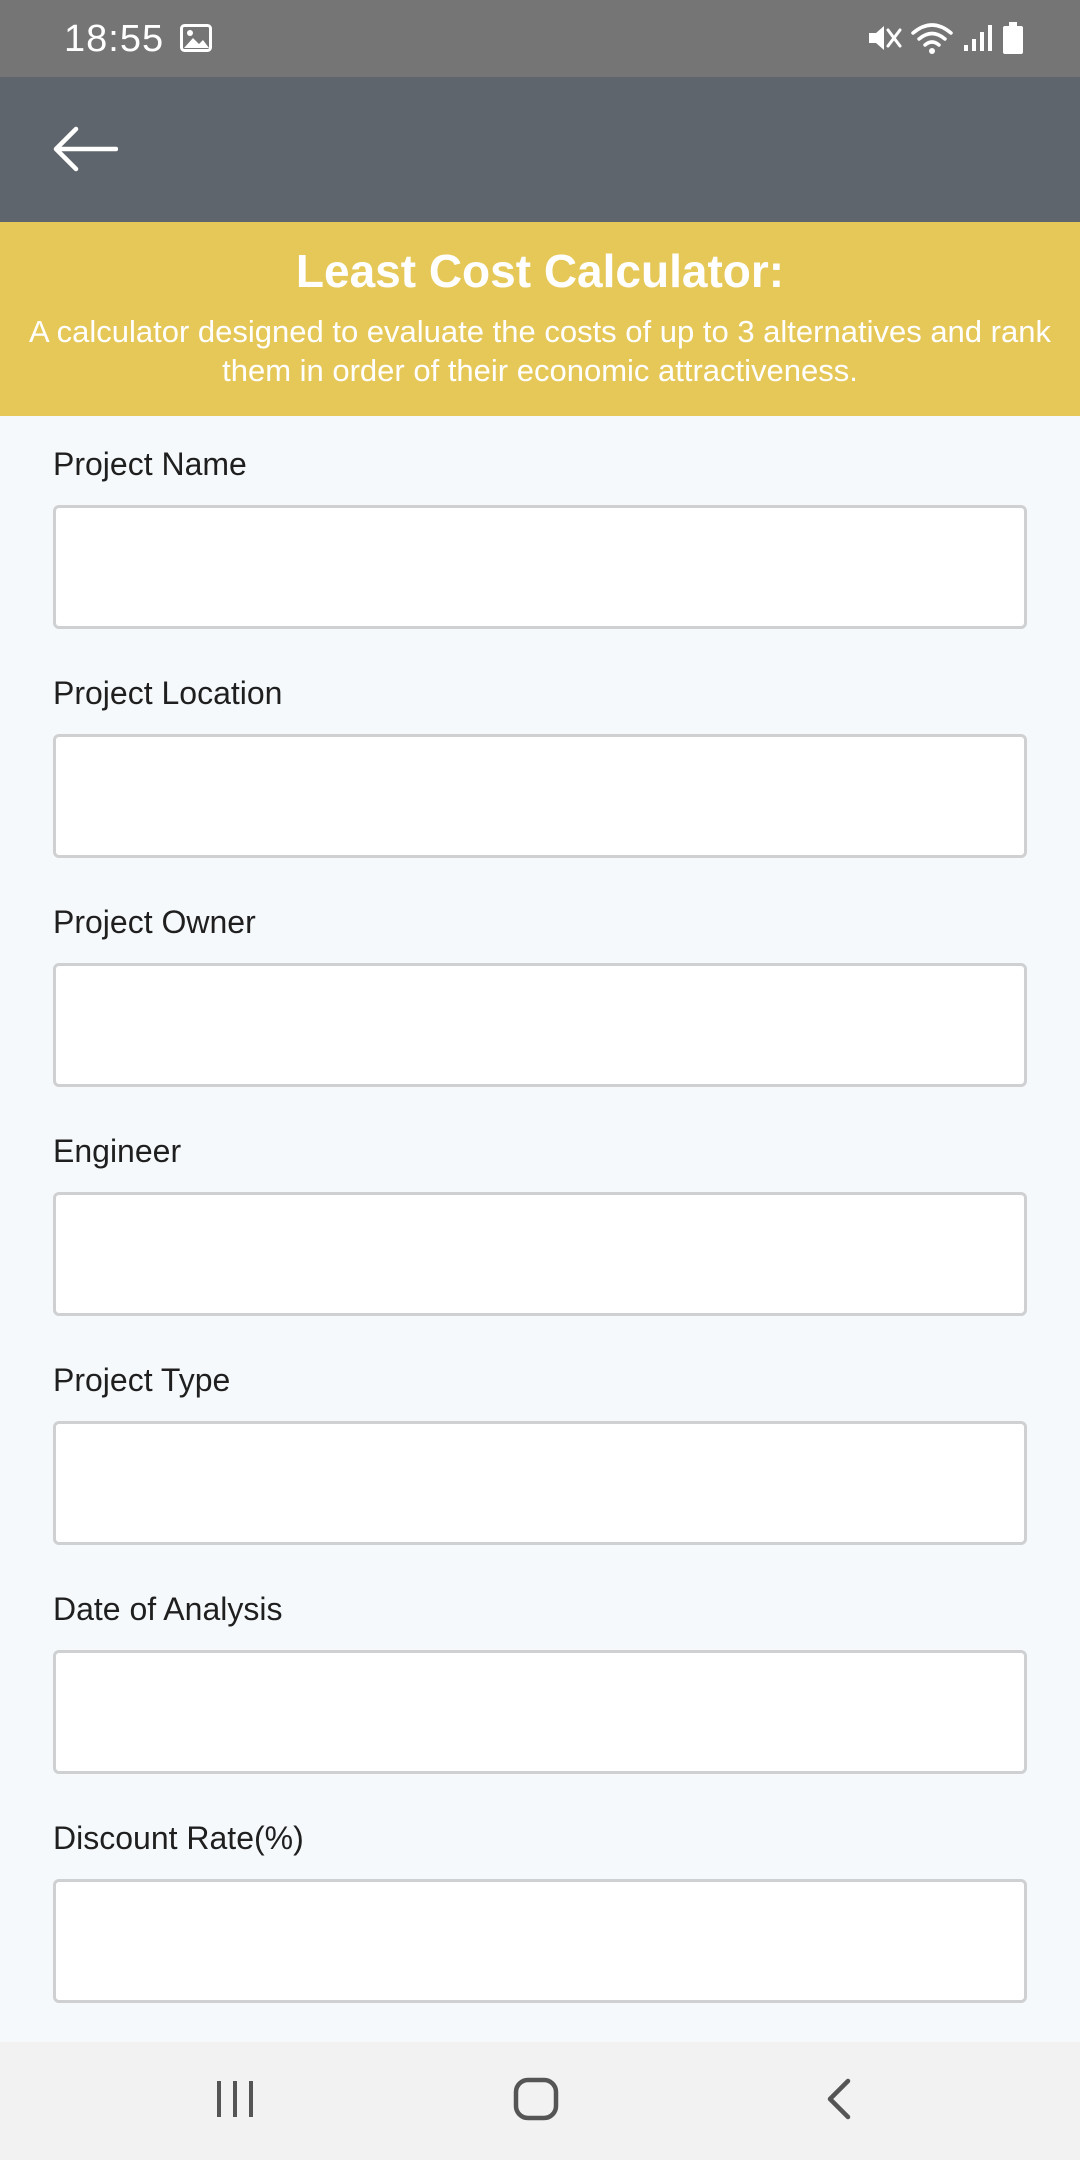 The width and height of the screenshot is (1080, 2160). I want to click on field-project-name: Project Name, so click(540, 536).